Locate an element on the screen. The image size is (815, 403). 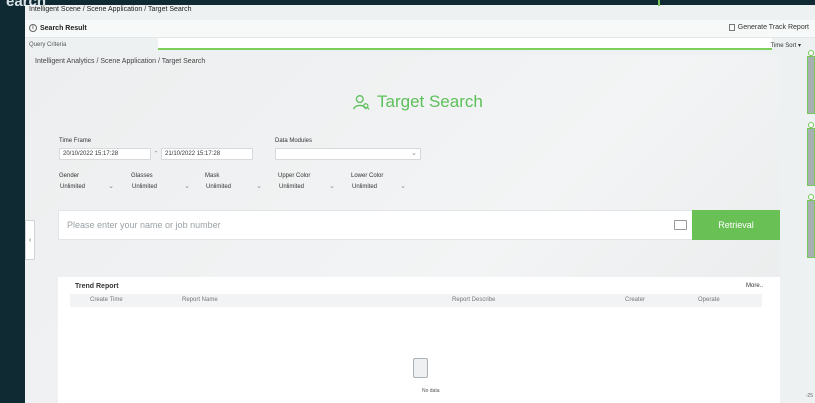
retrieval-button: Retrieval is located at coordinates (736, 225).